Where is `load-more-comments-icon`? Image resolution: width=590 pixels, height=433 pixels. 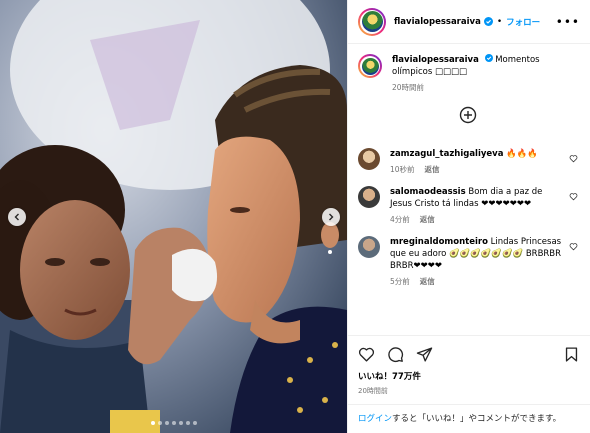
load-more-comments-icon is located at coordinates (468, 115).